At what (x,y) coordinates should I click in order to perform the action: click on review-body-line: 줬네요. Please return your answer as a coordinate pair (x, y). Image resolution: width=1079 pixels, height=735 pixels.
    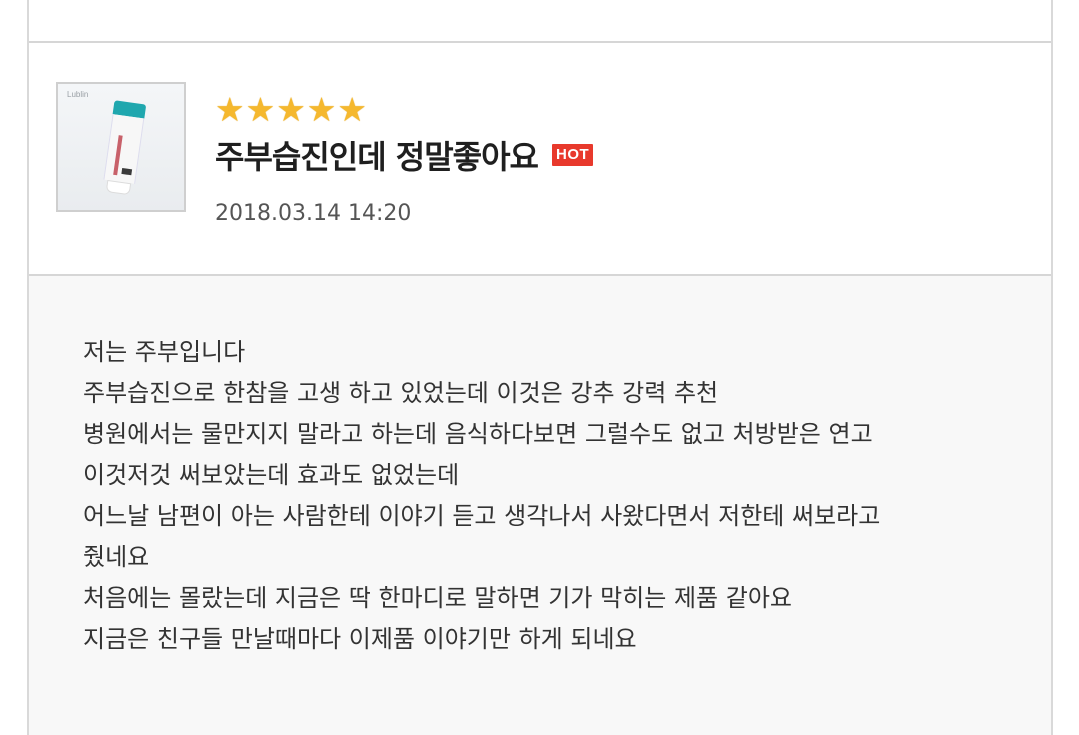
    Looking at the image, I should click on (116, 557).